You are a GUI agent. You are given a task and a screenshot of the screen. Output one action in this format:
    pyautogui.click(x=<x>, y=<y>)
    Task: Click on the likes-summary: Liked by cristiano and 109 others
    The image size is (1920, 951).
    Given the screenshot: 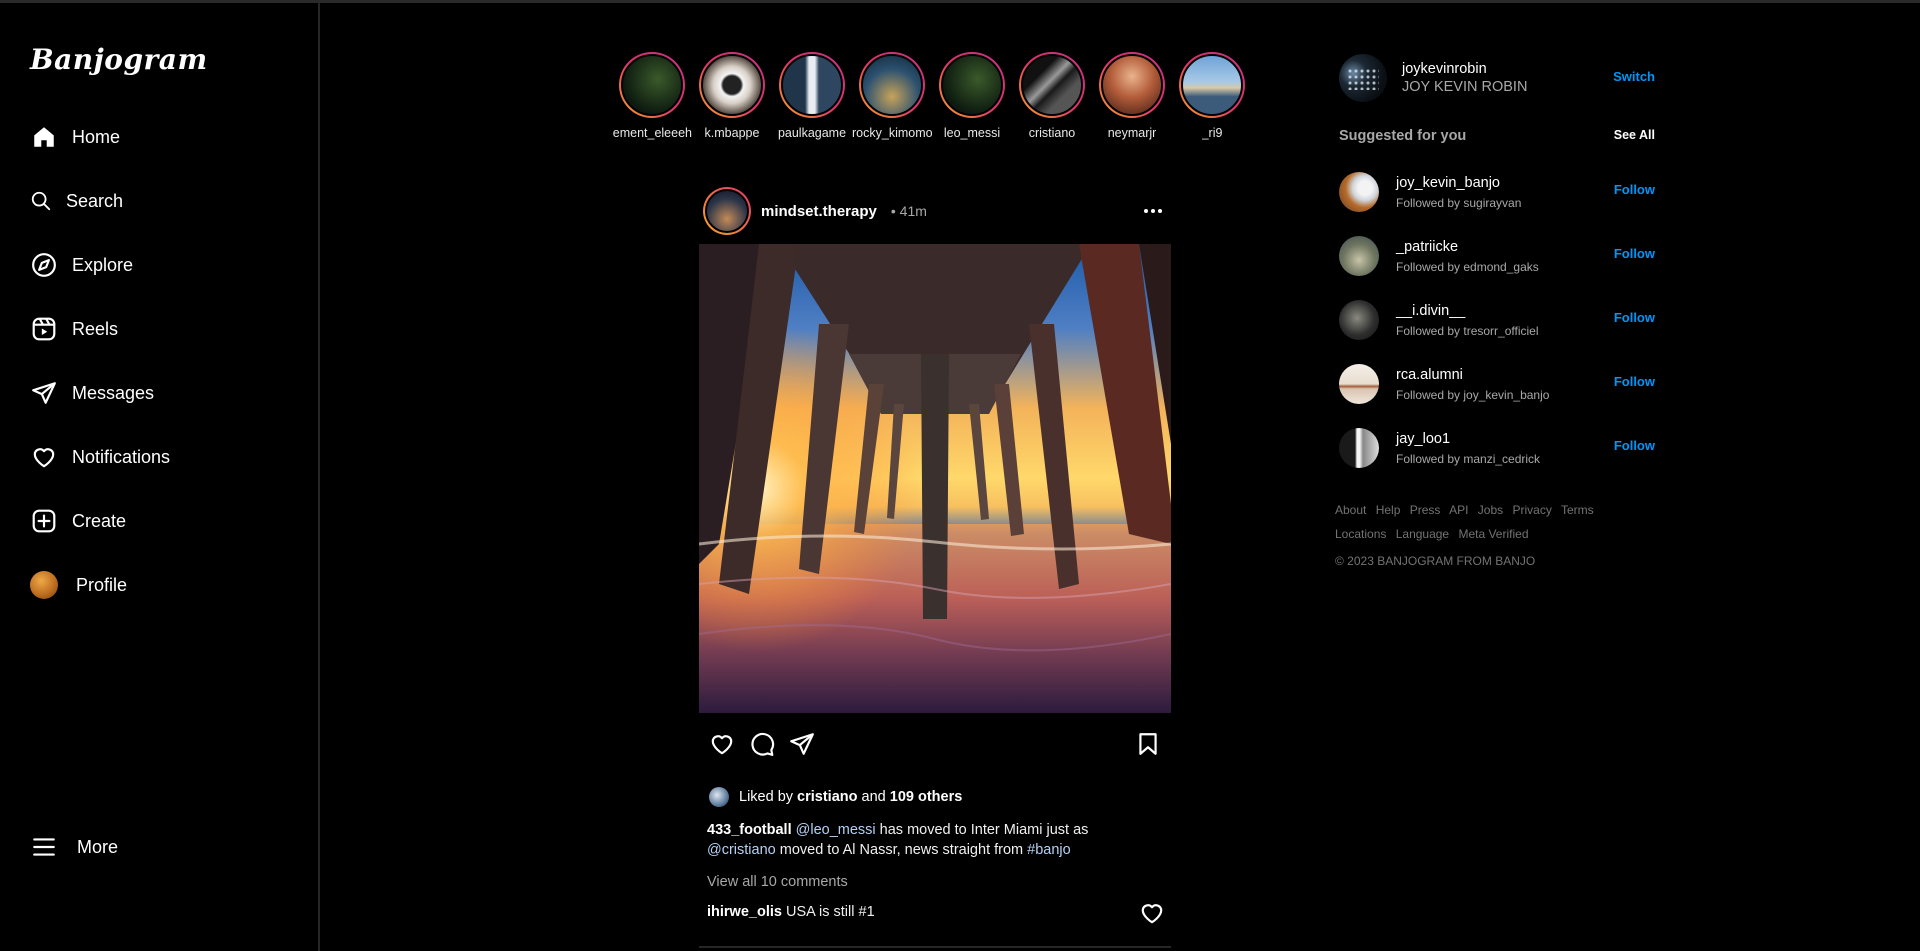 What is the action you would take?
    pyautogui.click(x=835, y=797)
    